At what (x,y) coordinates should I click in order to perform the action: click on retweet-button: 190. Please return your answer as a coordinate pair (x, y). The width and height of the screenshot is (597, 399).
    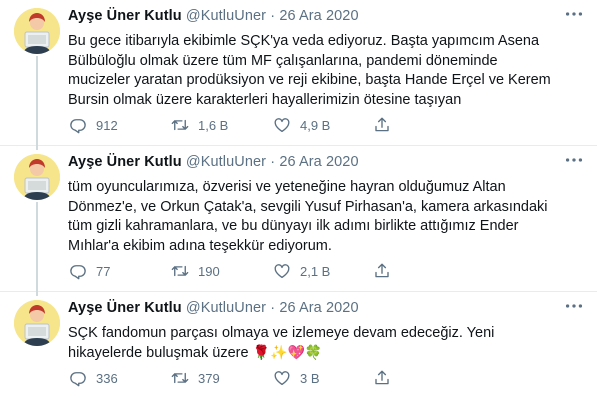
    Looking at the image, I should click on (195, 271).